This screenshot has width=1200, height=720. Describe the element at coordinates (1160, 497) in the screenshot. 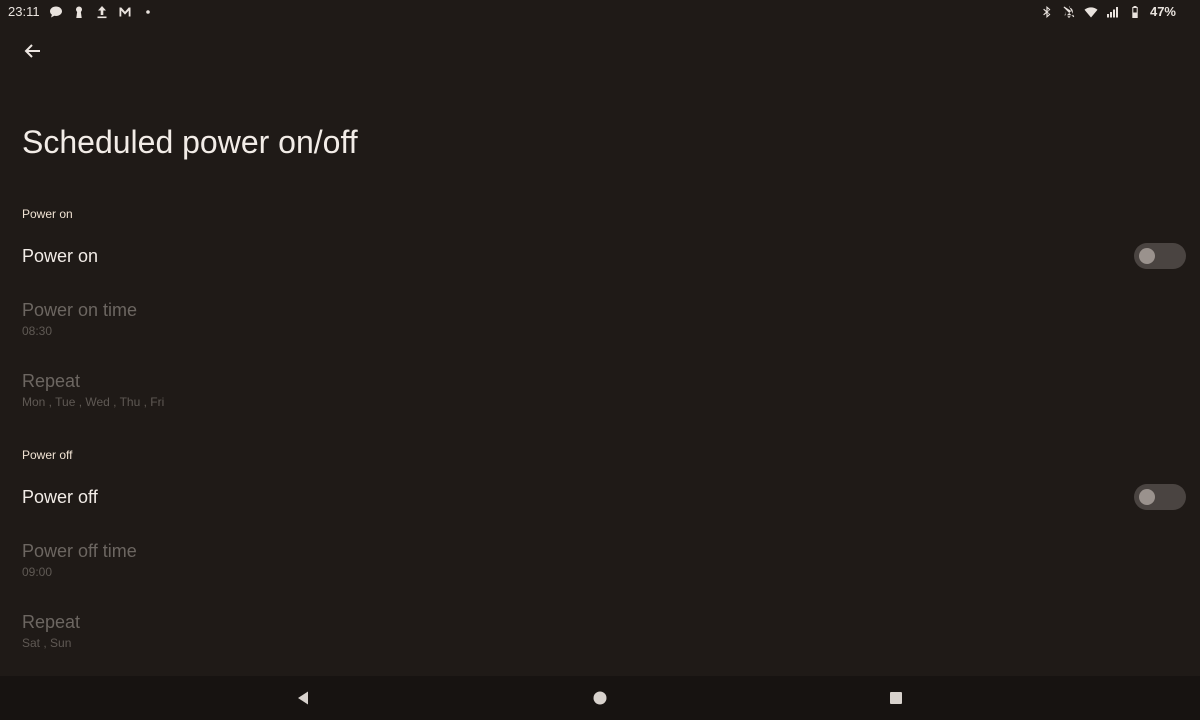

I see `power-off-toggle` at that location.